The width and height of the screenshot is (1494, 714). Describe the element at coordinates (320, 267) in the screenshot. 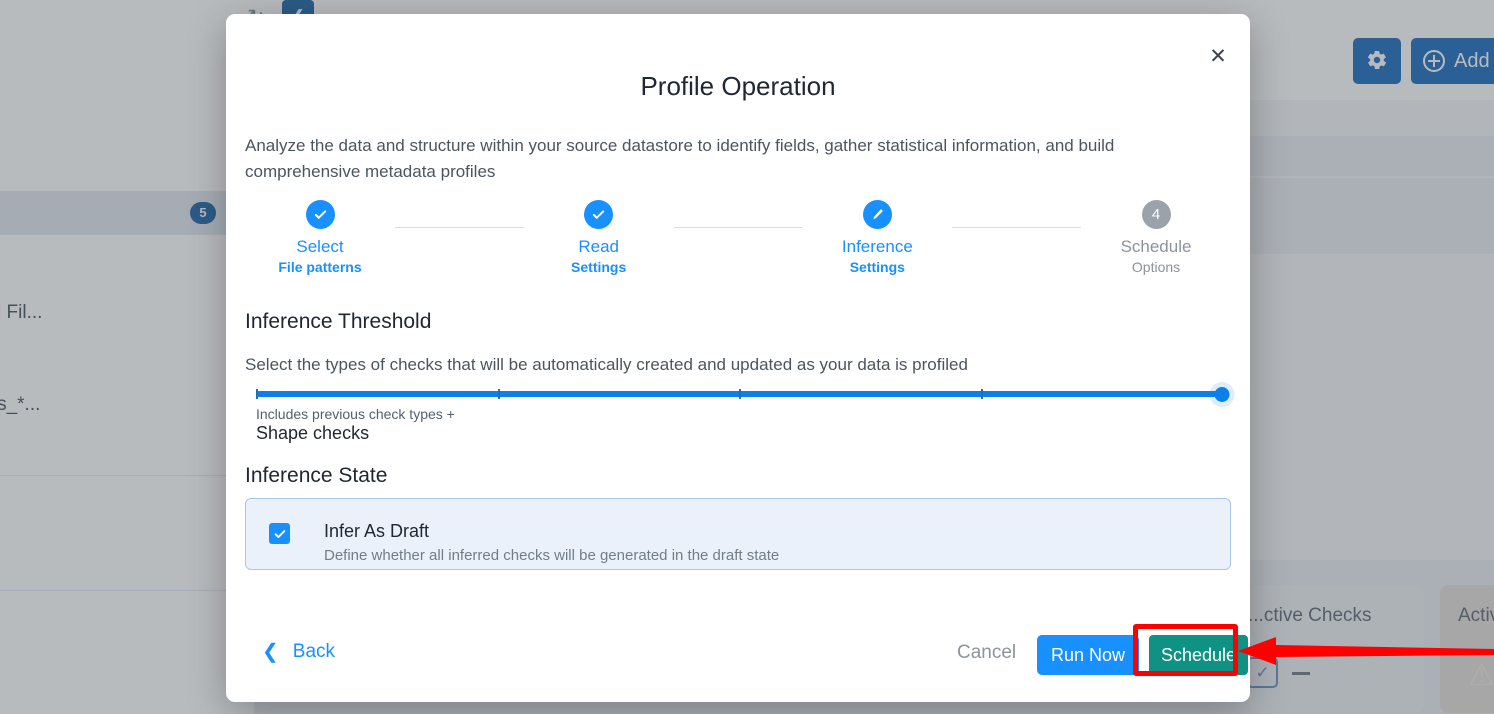

I see `step-sublabel: File patterns` at that location.